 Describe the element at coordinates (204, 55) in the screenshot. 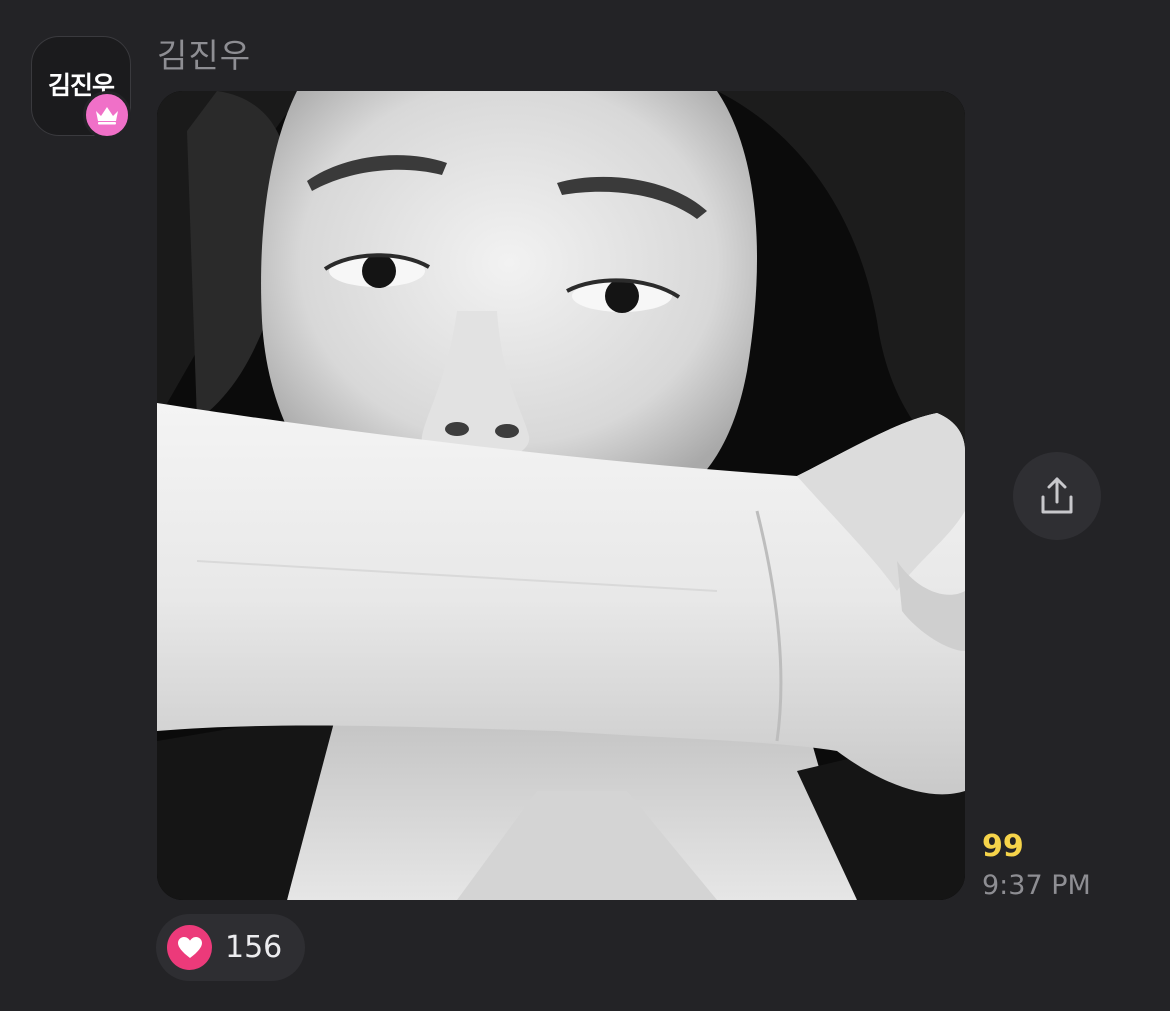

I see `sender-name: 김진우` at that location.